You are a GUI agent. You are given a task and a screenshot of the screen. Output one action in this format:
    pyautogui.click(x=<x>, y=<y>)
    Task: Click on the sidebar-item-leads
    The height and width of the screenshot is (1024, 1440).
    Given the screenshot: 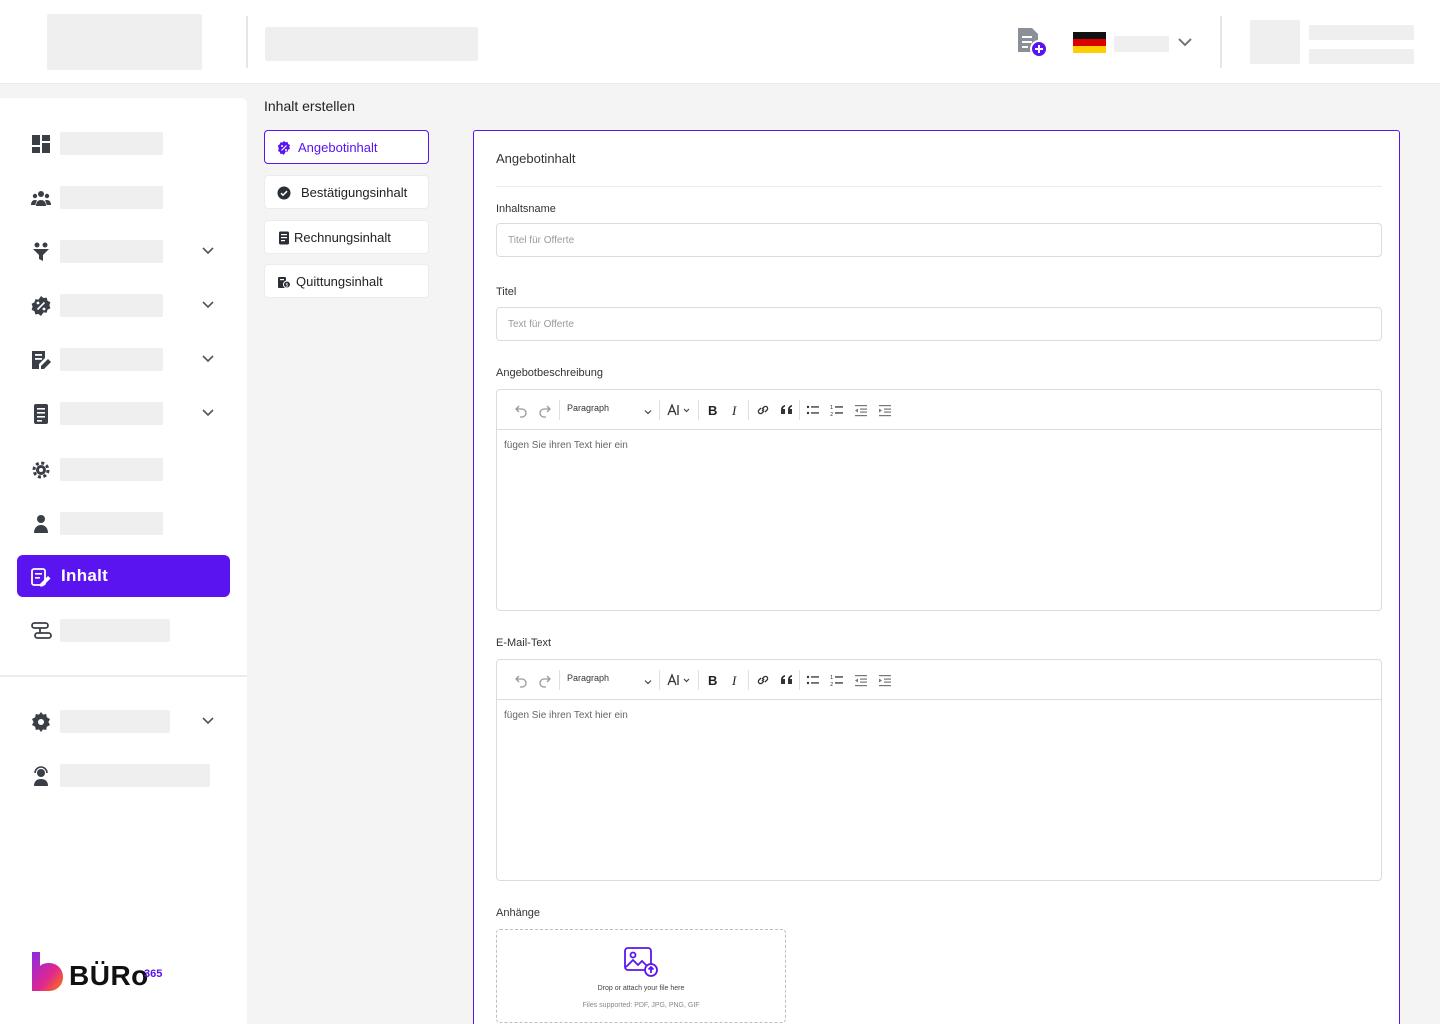 What is the action you would take?
    pyautogui.click(x=123, y=251)
    